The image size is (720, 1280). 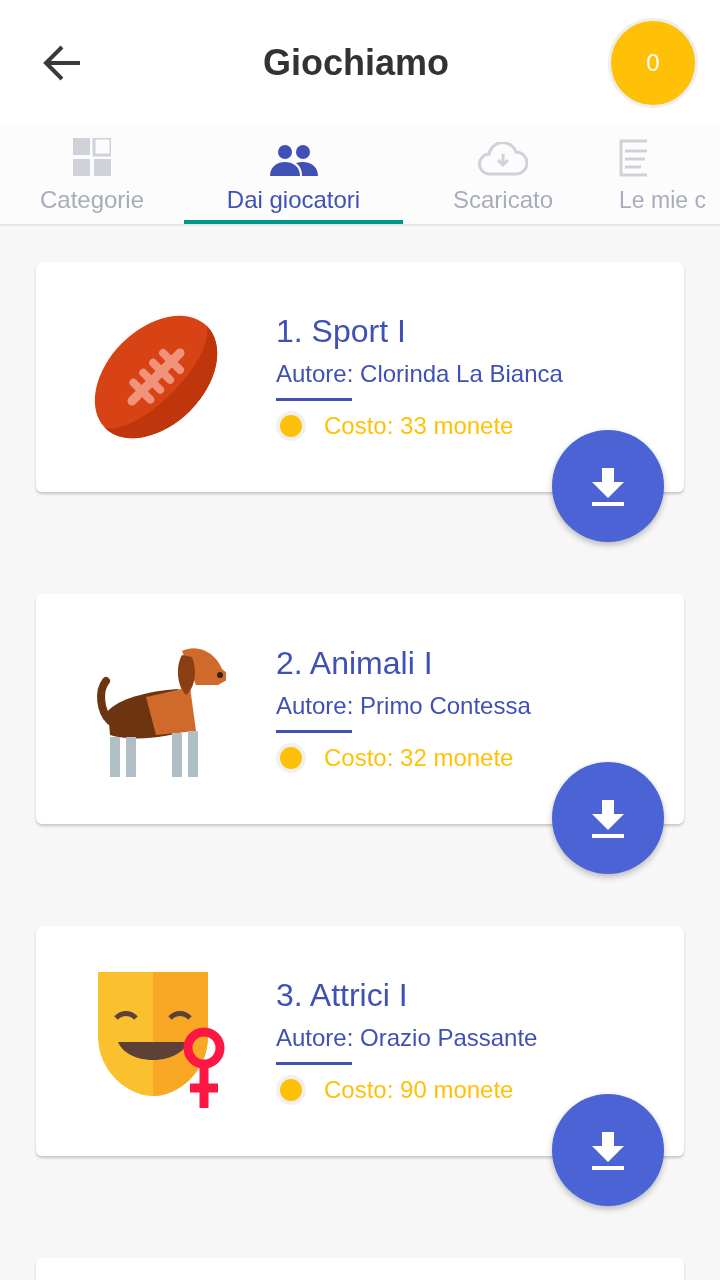 I want to click on tab: Dai giocatori, so click(x=293, y=175).